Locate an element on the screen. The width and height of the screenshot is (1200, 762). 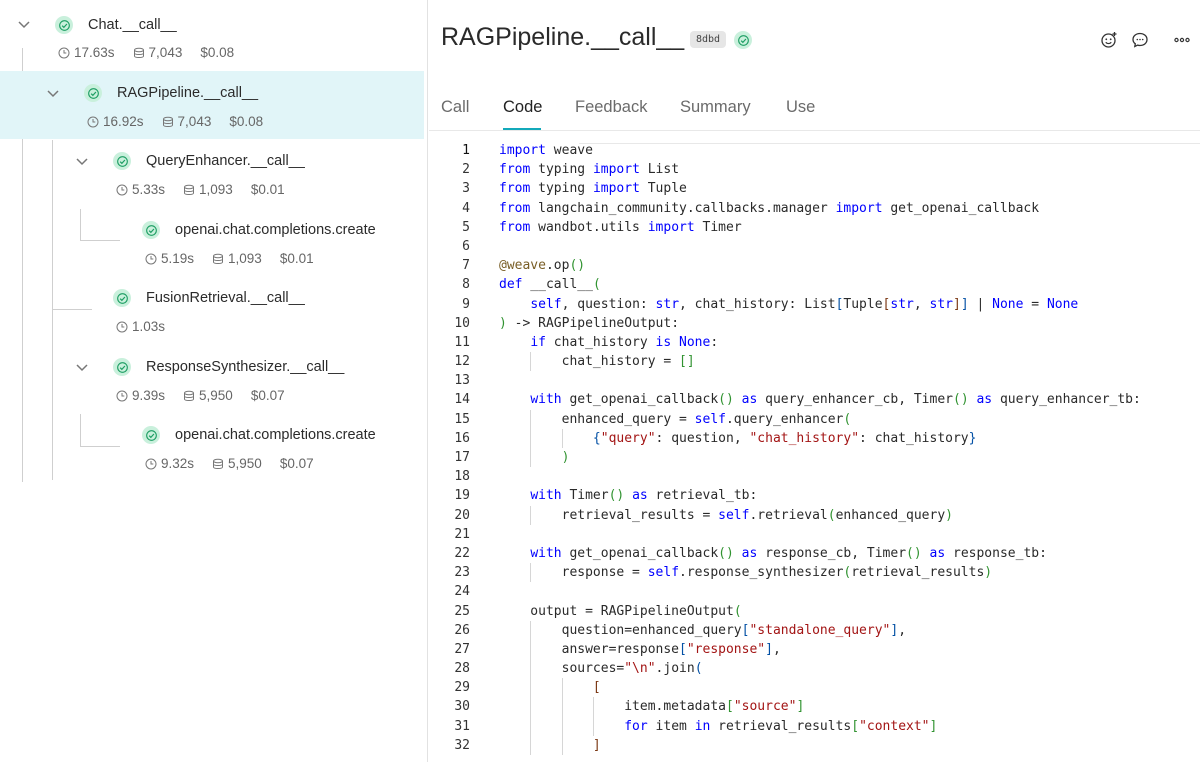
code-text: from wandbot.utils import Timer is located at coordinates (620, 227).